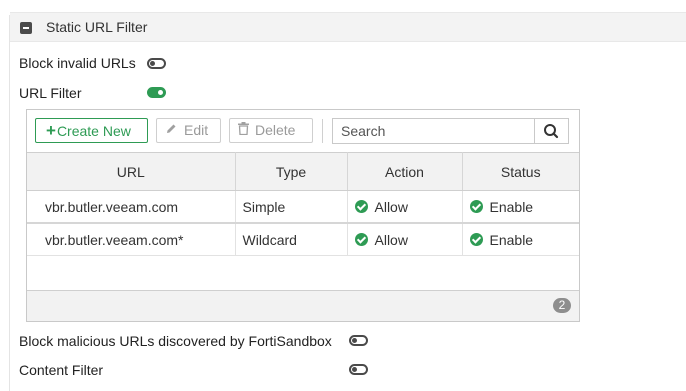  I want to click on trash-icon, so click(243, 130).